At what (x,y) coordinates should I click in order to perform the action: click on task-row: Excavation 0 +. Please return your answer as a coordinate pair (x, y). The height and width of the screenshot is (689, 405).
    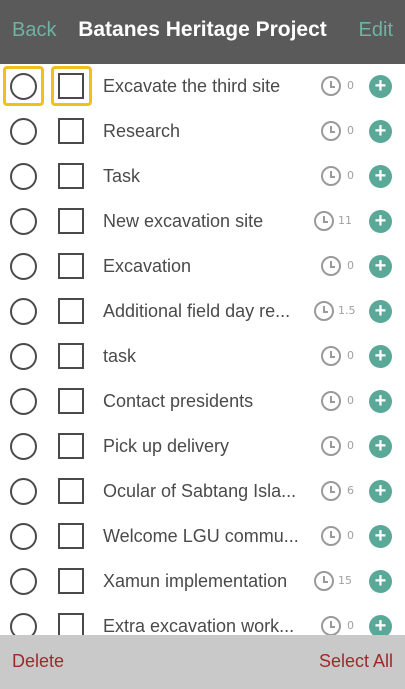
    Looking at the image, I should click on (202, 268).